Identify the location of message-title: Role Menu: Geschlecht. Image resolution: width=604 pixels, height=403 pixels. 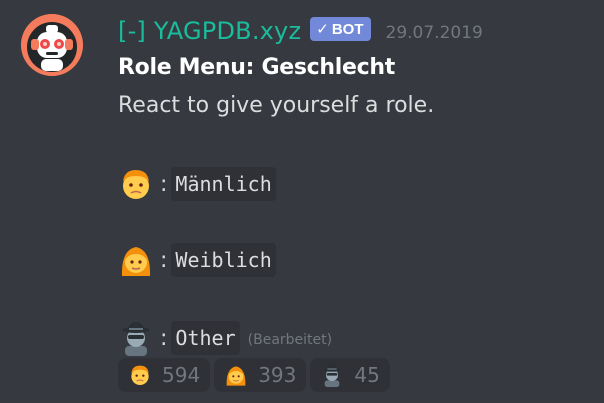
(256, 67).